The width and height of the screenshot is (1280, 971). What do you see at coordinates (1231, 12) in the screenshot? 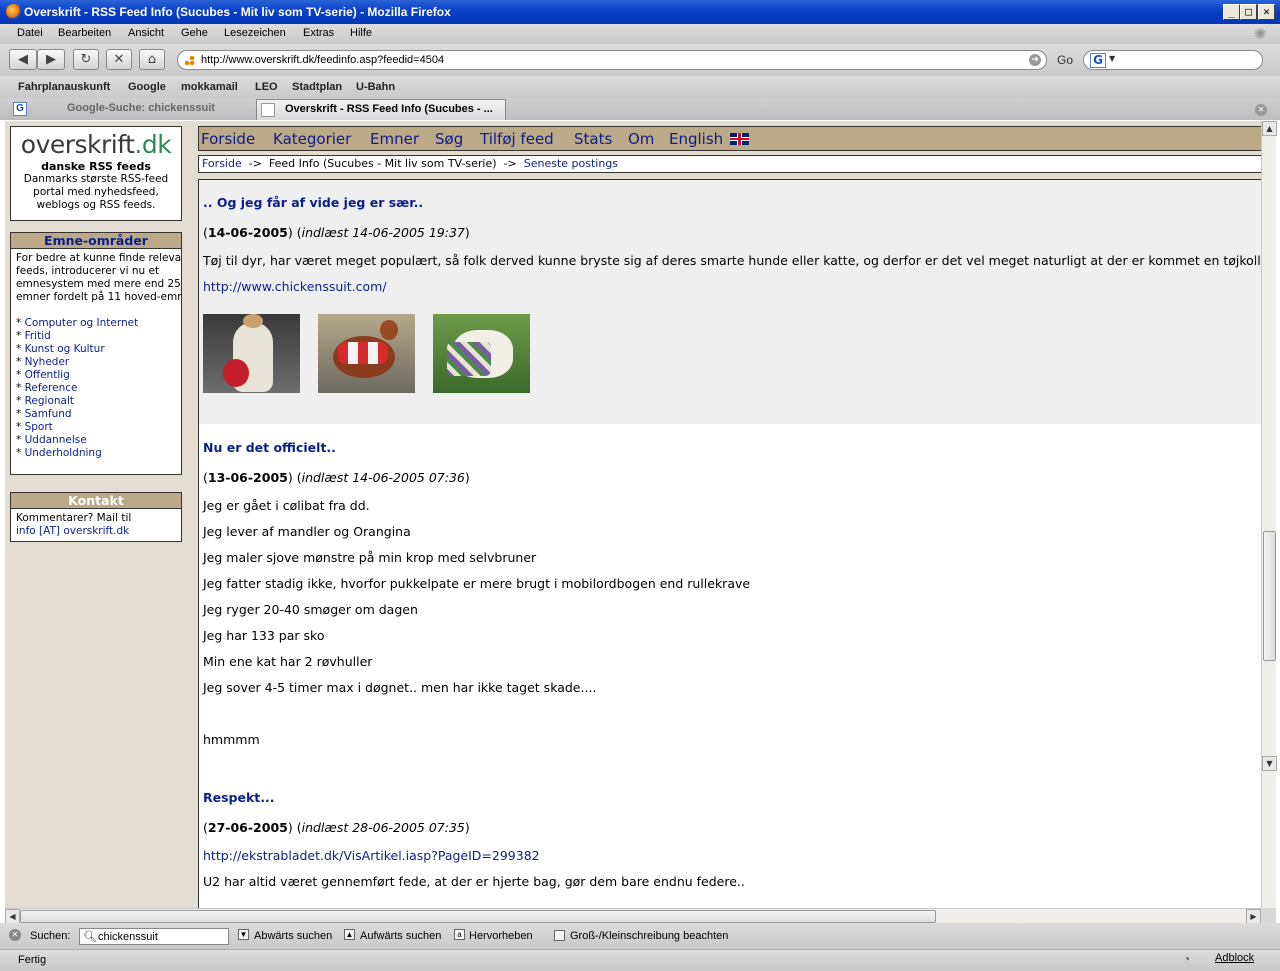
I see `minimize-button: _` at bounding box center [1231, 12].